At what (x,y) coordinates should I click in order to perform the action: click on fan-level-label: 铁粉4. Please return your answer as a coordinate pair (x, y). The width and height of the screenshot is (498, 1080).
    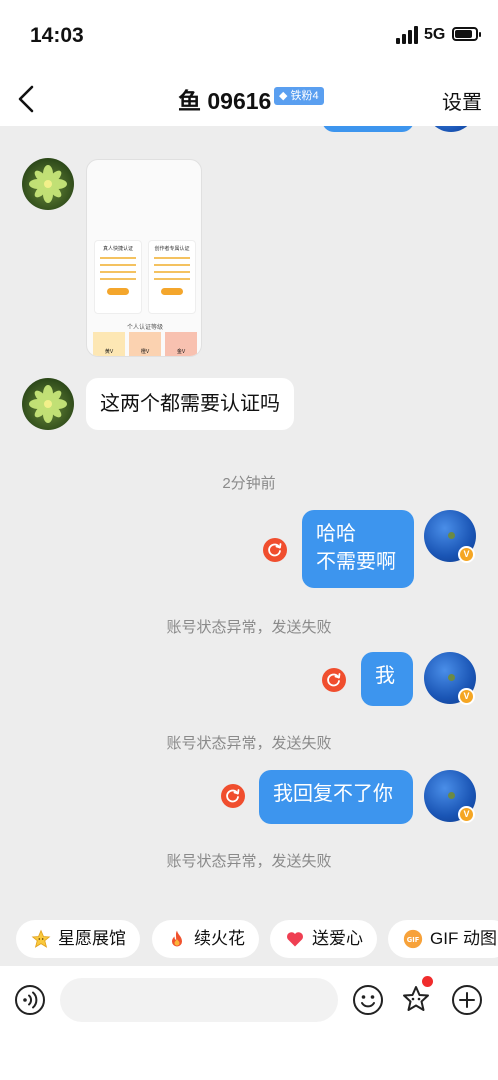
    Looking at the image, I should click on (304, 96).